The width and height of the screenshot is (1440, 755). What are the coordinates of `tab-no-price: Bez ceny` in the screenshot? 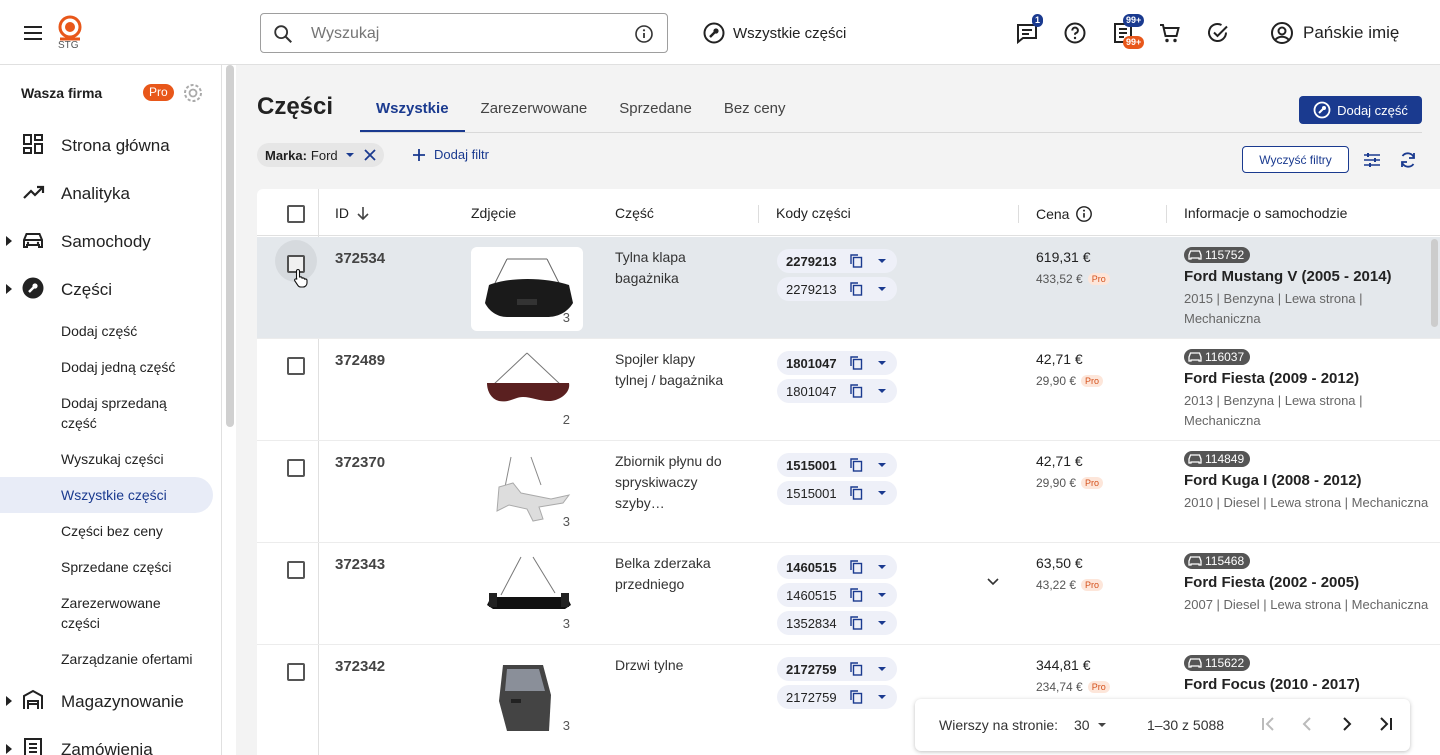 It's located at (755, 112).